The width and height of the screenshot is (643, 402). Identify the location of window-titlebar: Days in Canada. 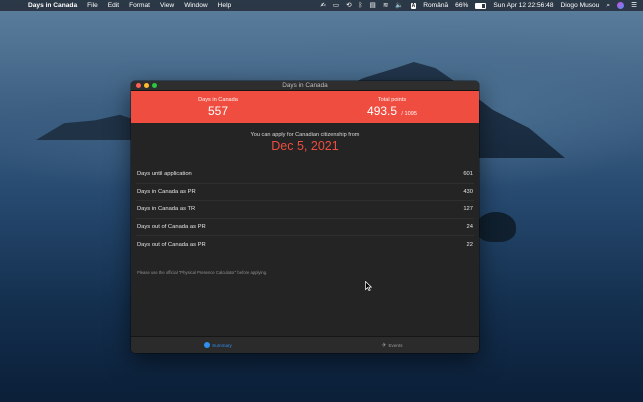
(305, 86).